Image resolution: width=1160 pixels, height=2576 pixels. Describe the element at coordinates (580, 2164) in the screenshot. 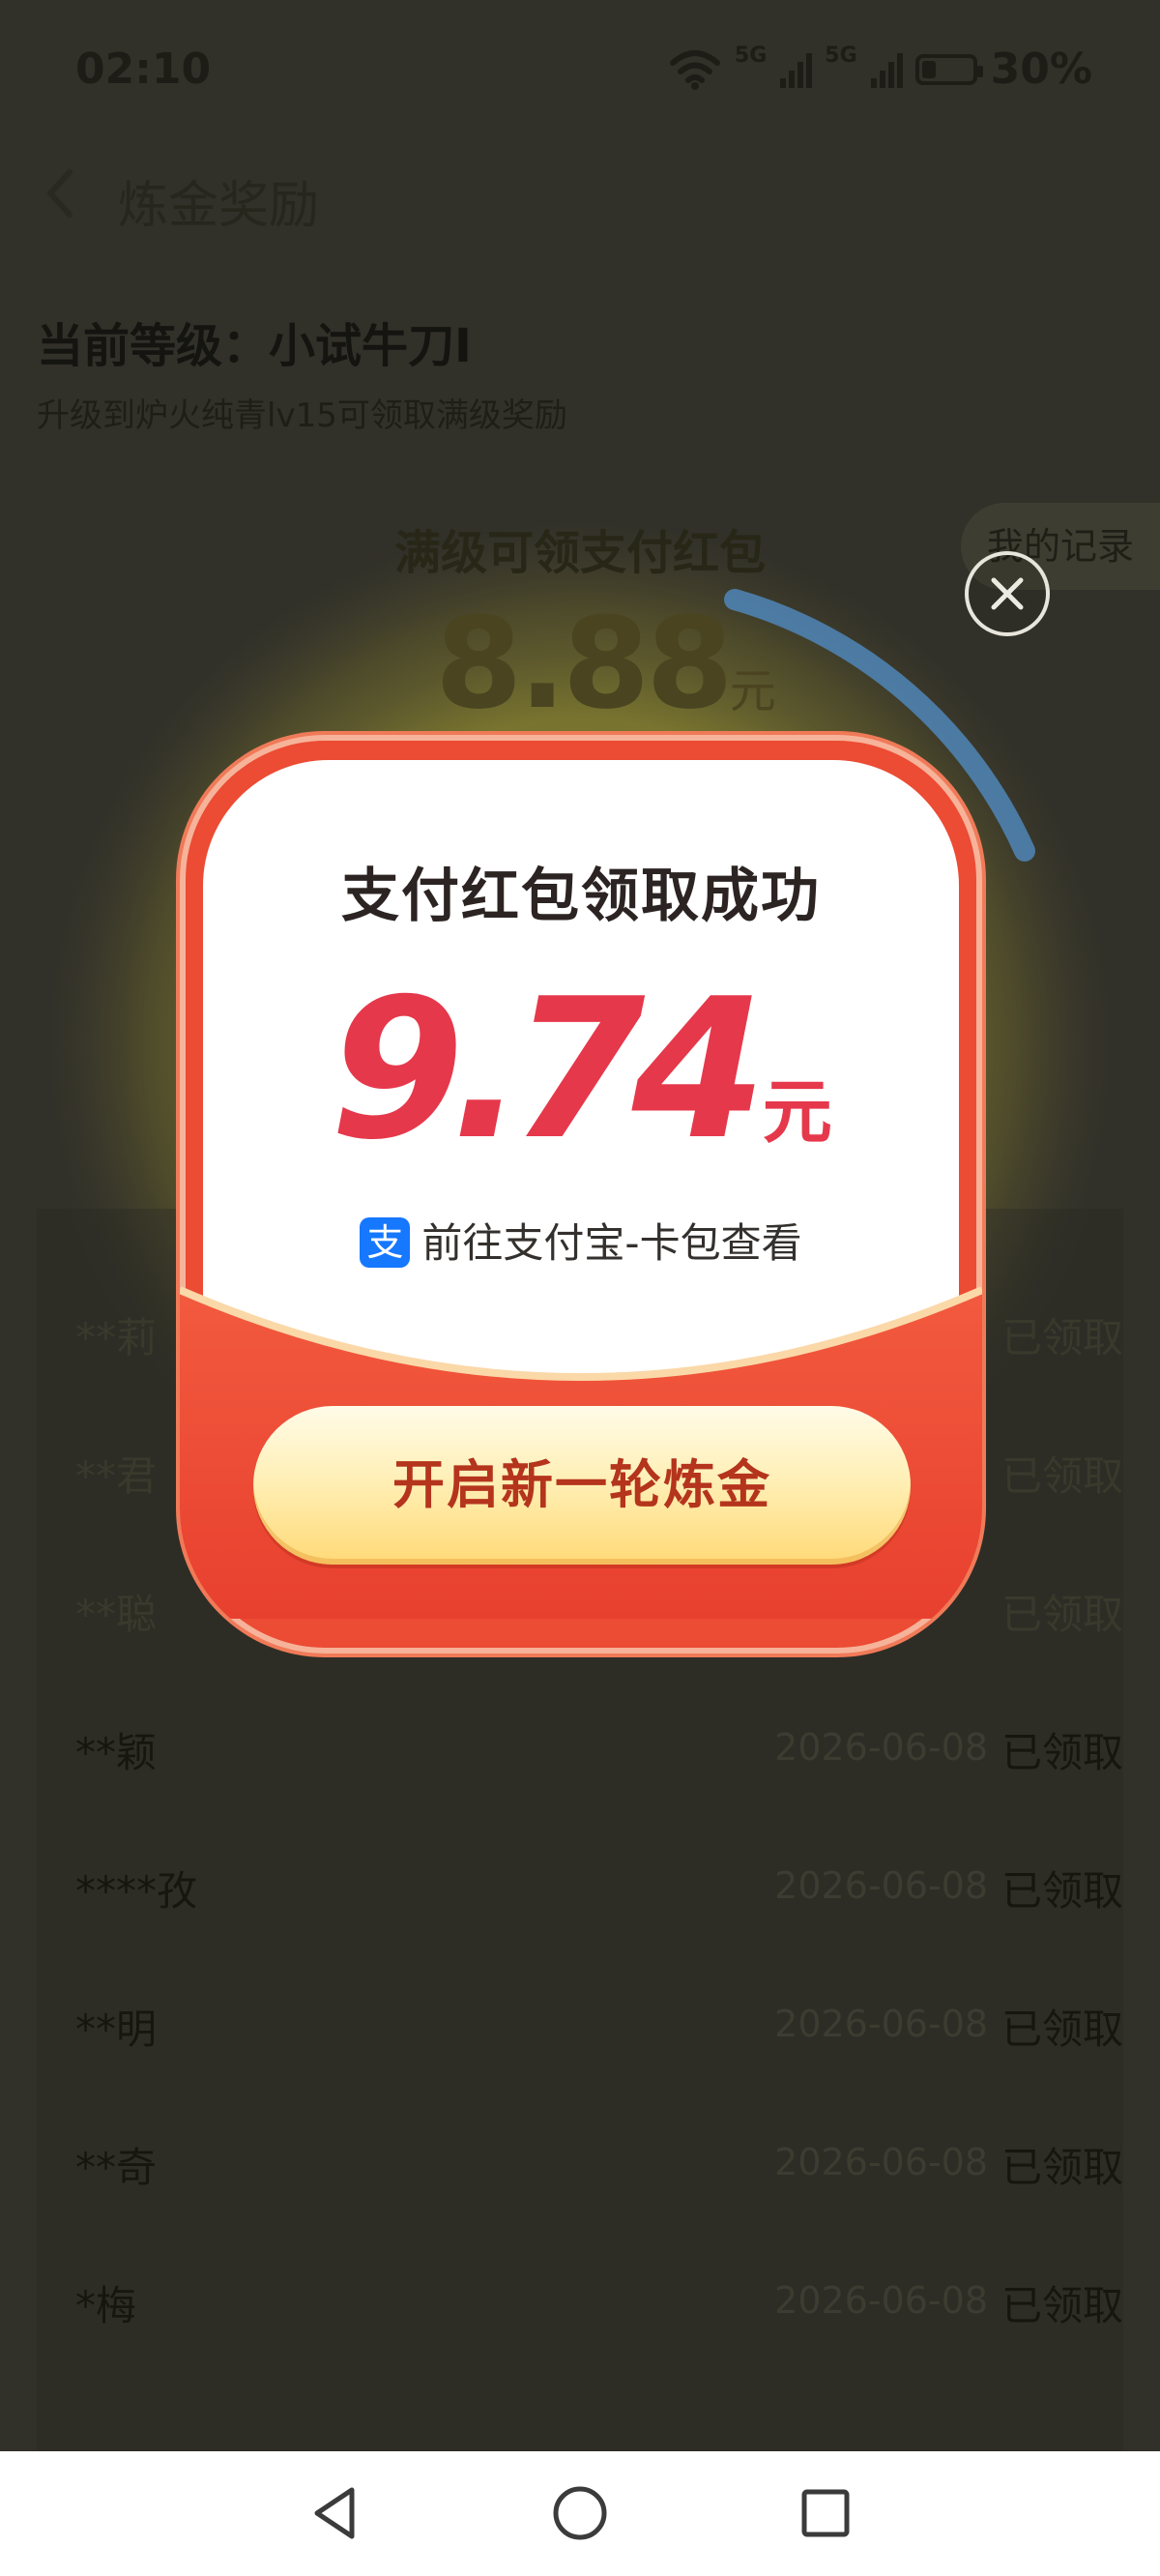

I see `list-item: **奇 2026-06-08 已领取` at that location.